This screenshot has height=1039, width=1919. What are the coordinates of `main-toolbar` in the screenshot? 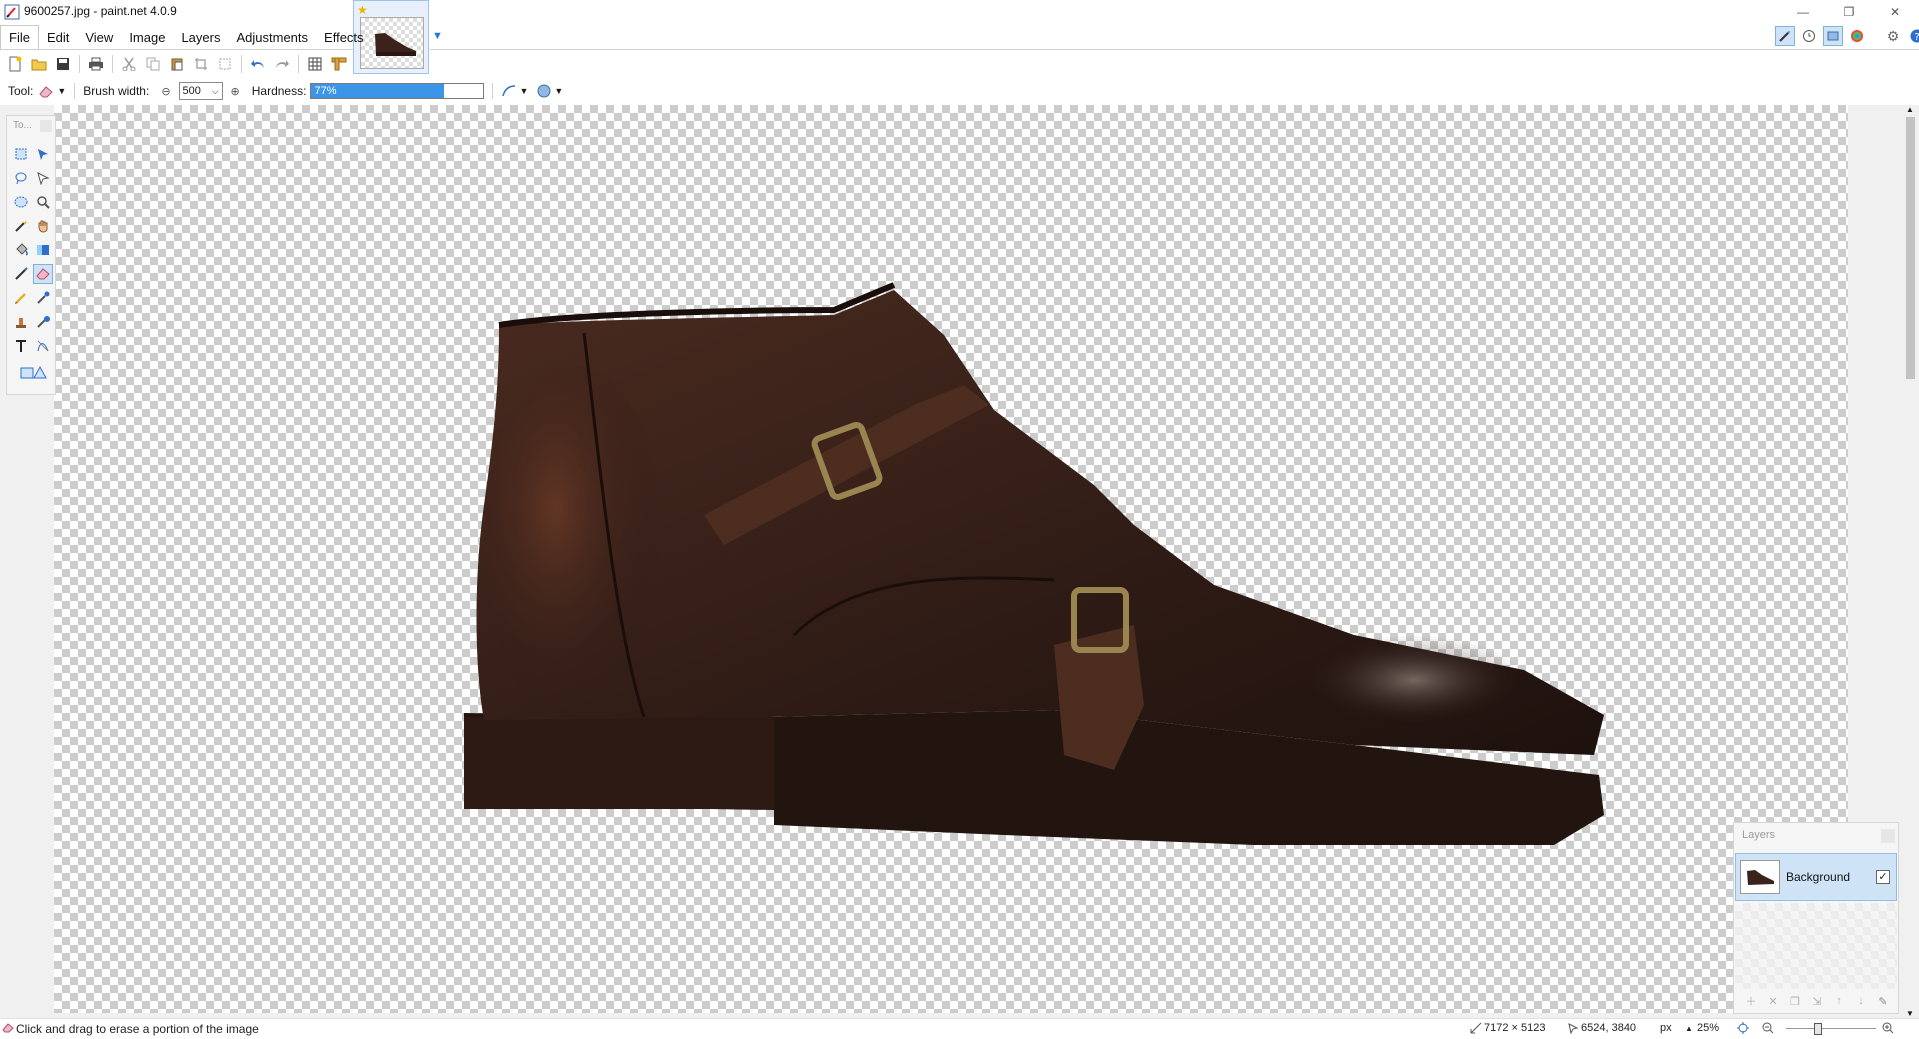 It's located at (177, 64).